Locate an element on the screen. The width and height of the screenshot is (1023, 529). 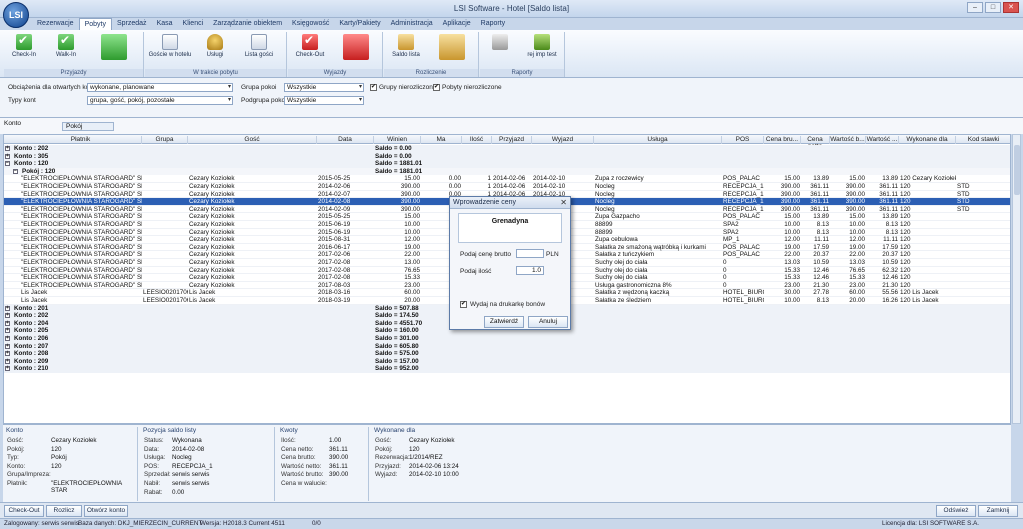
menu-kasa: Kasa is located at coordinates (165, 24).